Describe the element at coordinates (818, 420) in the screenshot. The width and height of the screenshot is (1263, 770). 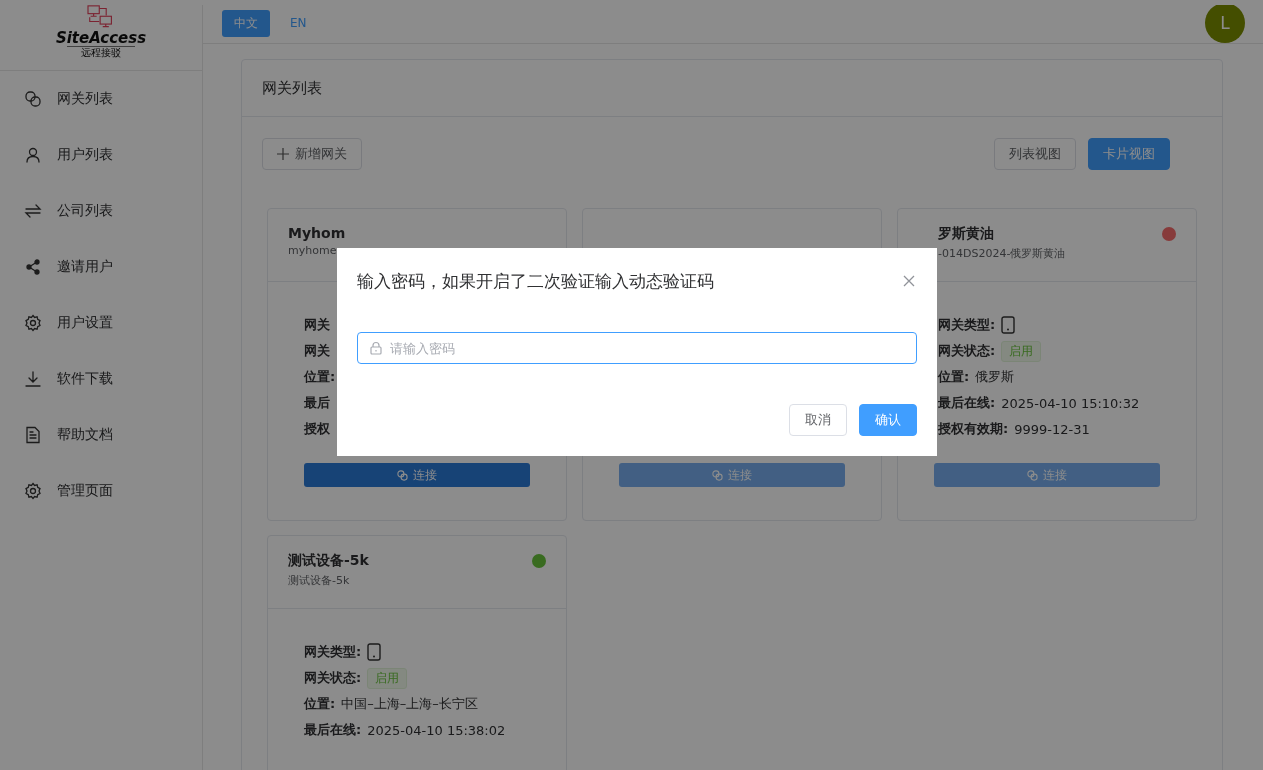
I see `cancel-button: 取消` at that location.